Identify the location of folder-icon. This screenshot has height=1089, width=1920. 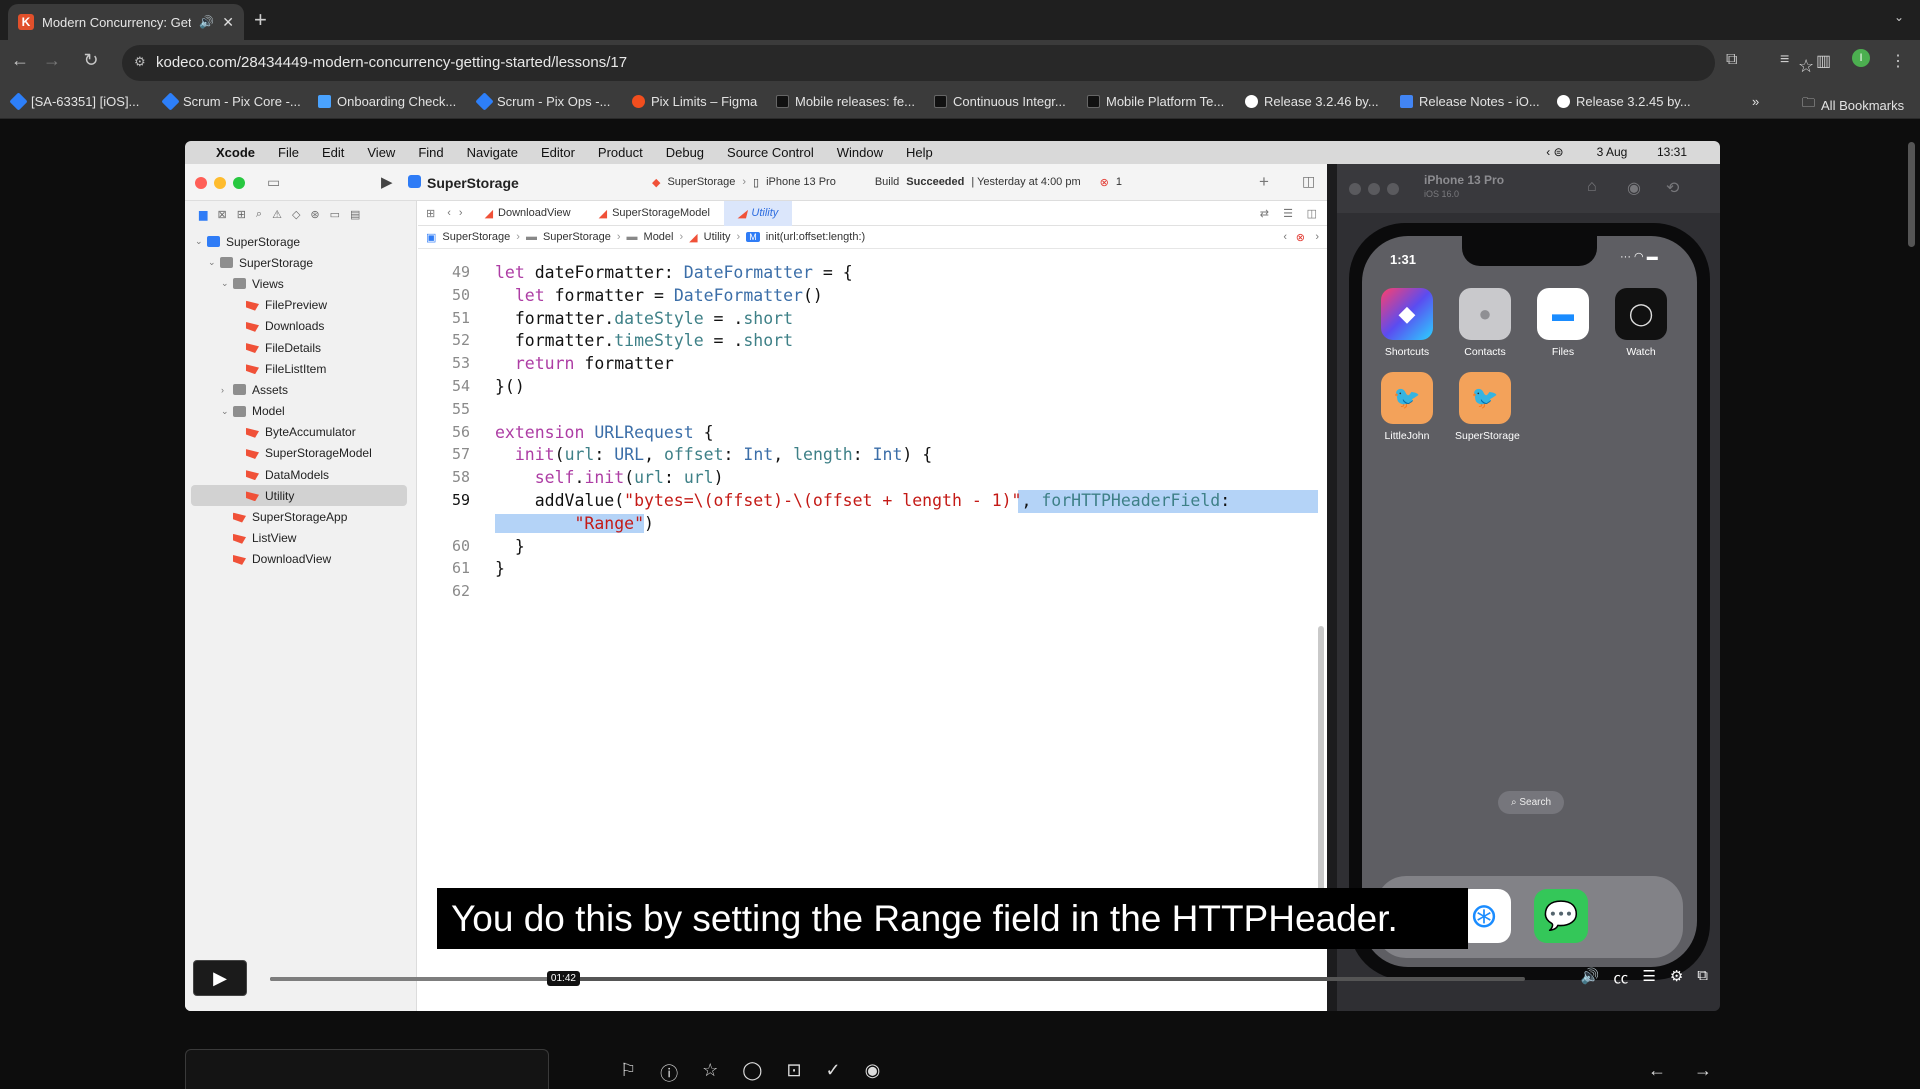
(239, 284).